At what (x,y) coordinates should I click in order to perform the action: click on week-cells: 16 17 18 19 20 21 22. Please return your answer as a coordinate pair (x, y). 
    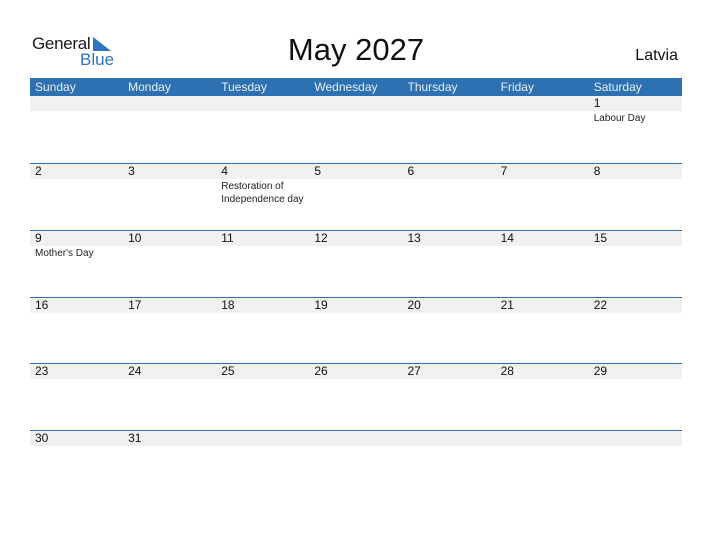
    Looking at the image, I should click on (356, 306).